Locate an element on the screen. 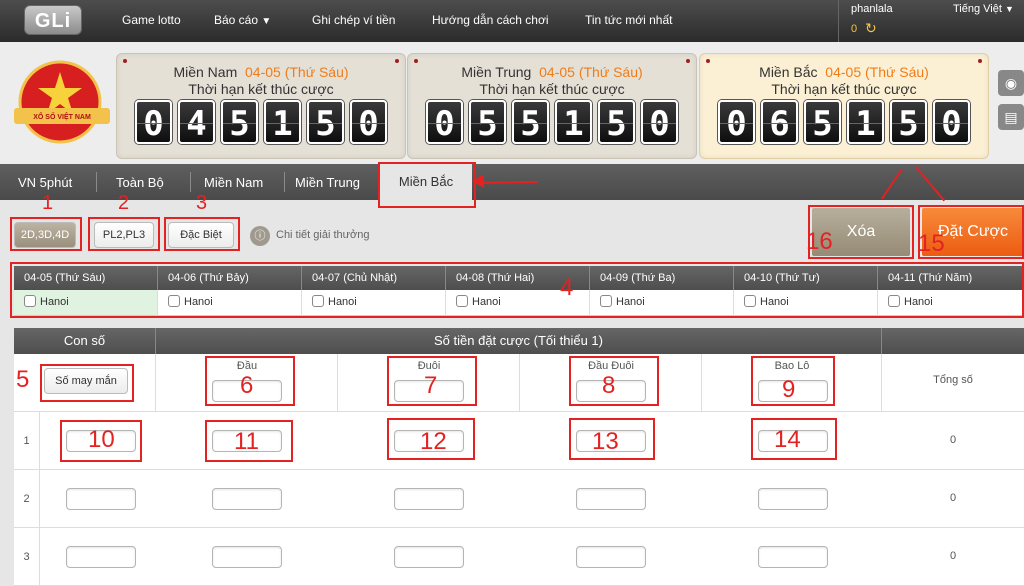 The image size is (1024, 586). date-column: 04-09 (Thứ Ba) Hanoi is located at coordinates (662, 291).